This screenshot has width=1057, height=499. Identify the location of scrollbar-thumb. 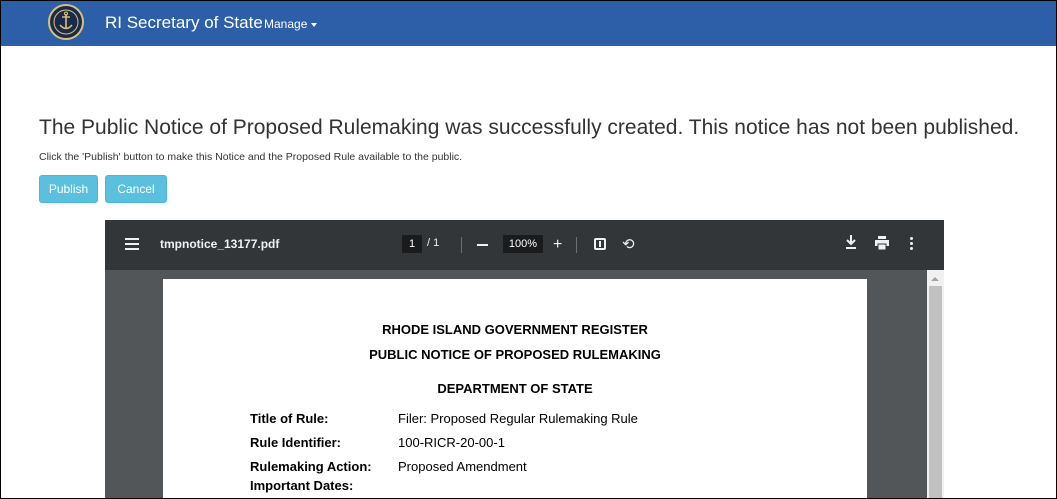
(935, 392).